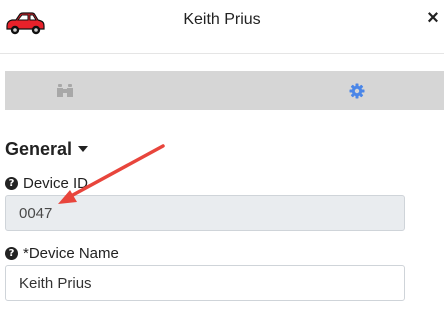 Image resolution: width=444 pixels, height=314 pixels. I want to click on panel-title: Keith Prius, so click(222, 19).